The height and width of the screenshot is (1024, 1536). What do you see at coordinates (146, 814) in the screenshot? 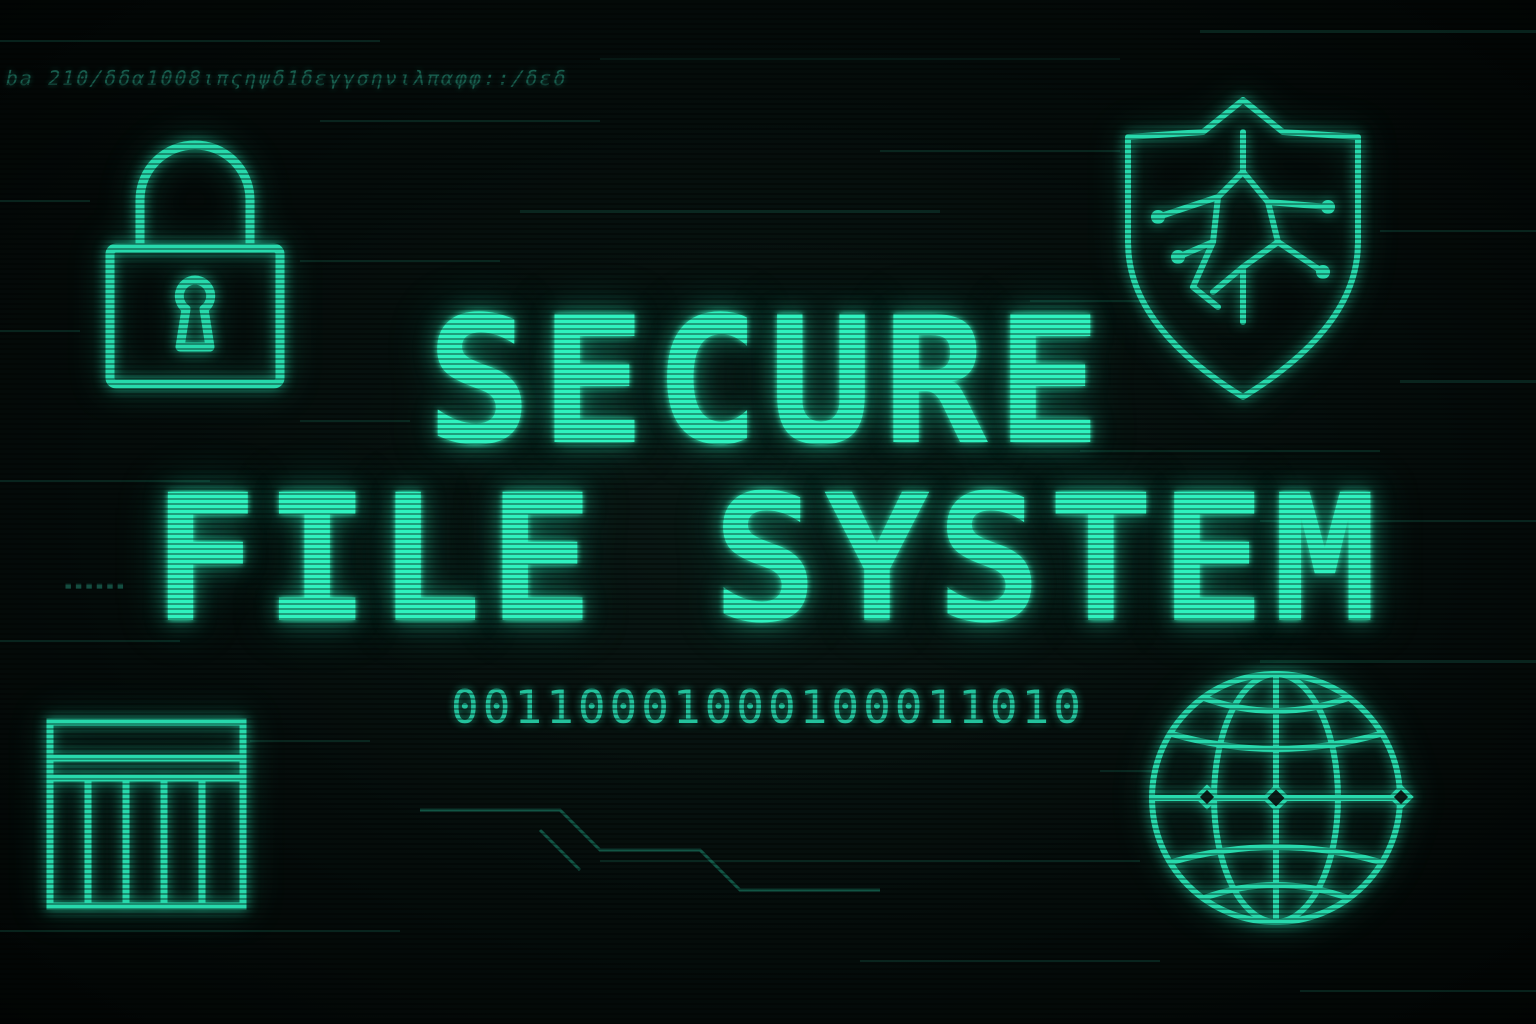
I see `grid-icon` at bounding box center [146, 814].